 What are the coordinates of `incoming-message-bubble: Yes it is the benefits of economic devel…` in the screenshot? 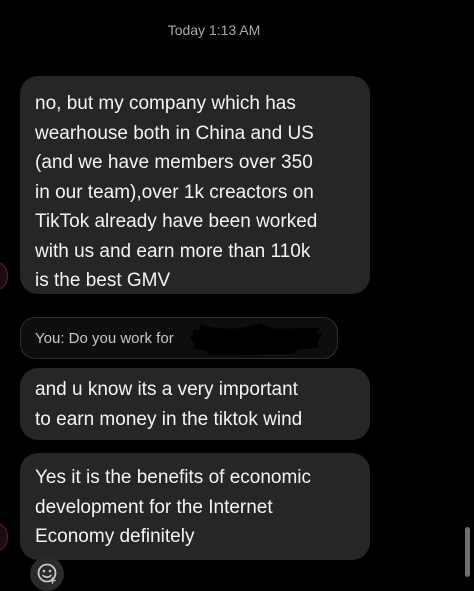 It's located at (195, 506).